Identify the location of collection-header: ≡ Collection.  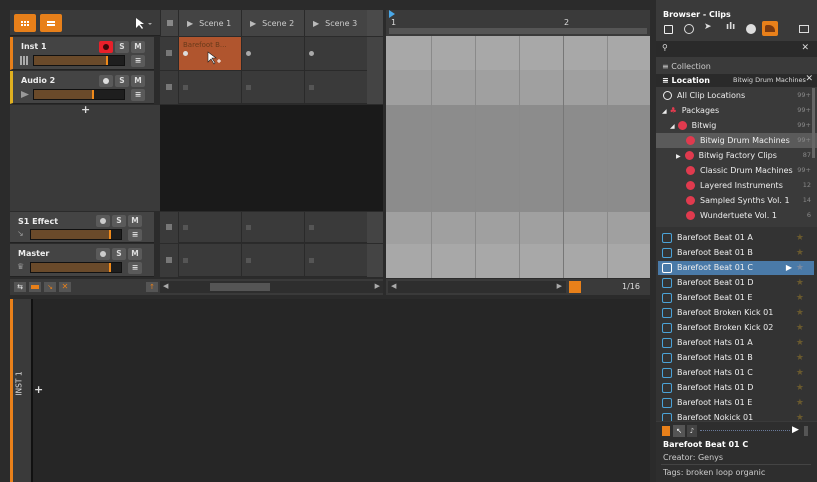
(736, 68).